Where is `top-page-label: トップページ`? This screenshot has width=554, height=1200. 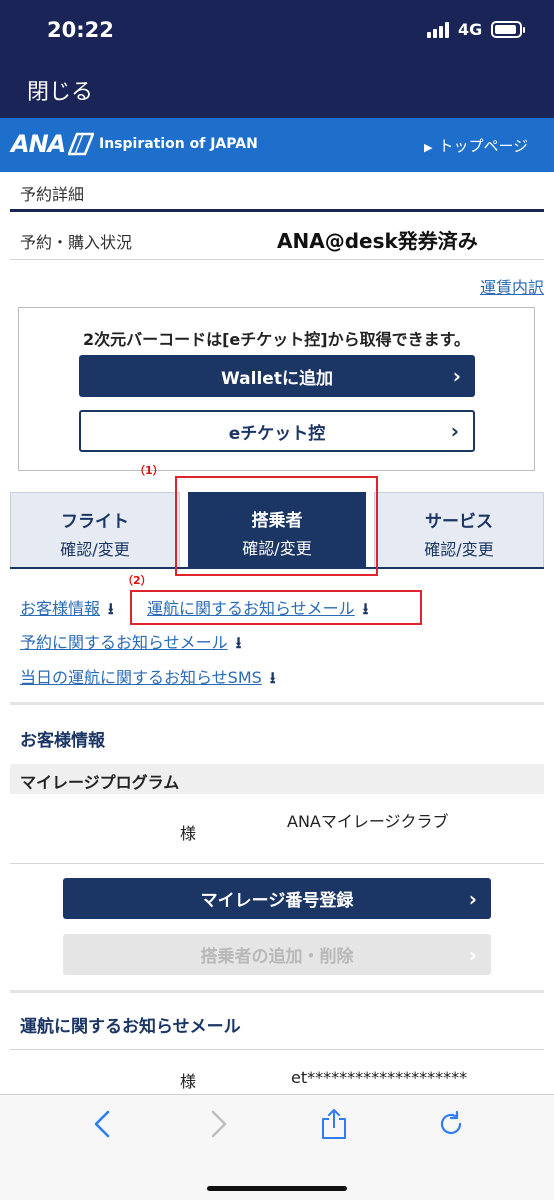
top-page-label: トップページ is located at coordinates (483, 146).